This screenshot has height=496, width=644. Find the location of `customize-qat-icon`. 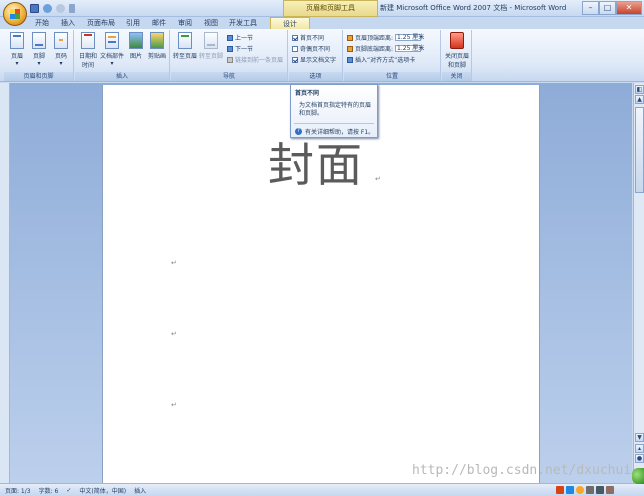

customize-qat-icon is located at coordinates (72, 8).